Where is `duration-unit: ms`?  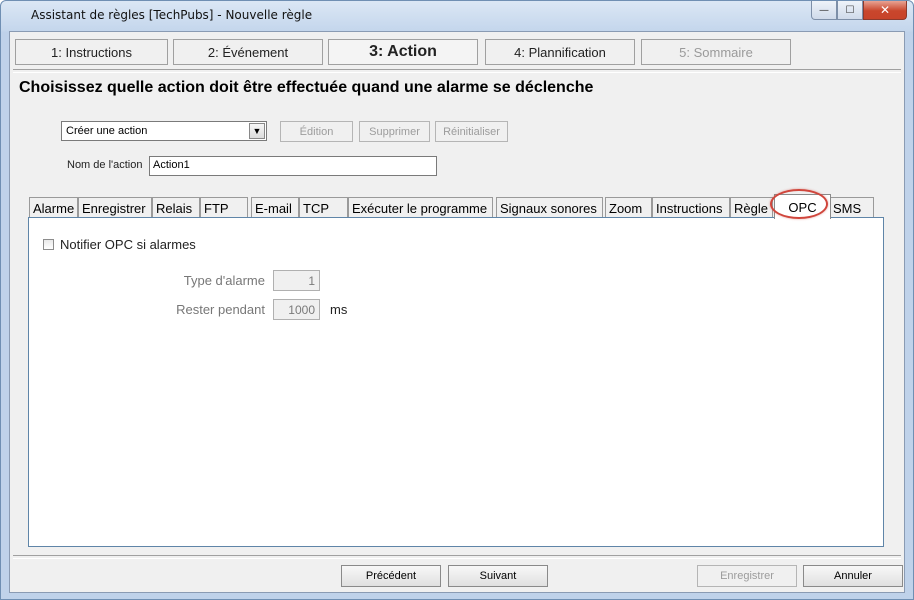 duration-unit: ms is located at coordinates (339, 309).